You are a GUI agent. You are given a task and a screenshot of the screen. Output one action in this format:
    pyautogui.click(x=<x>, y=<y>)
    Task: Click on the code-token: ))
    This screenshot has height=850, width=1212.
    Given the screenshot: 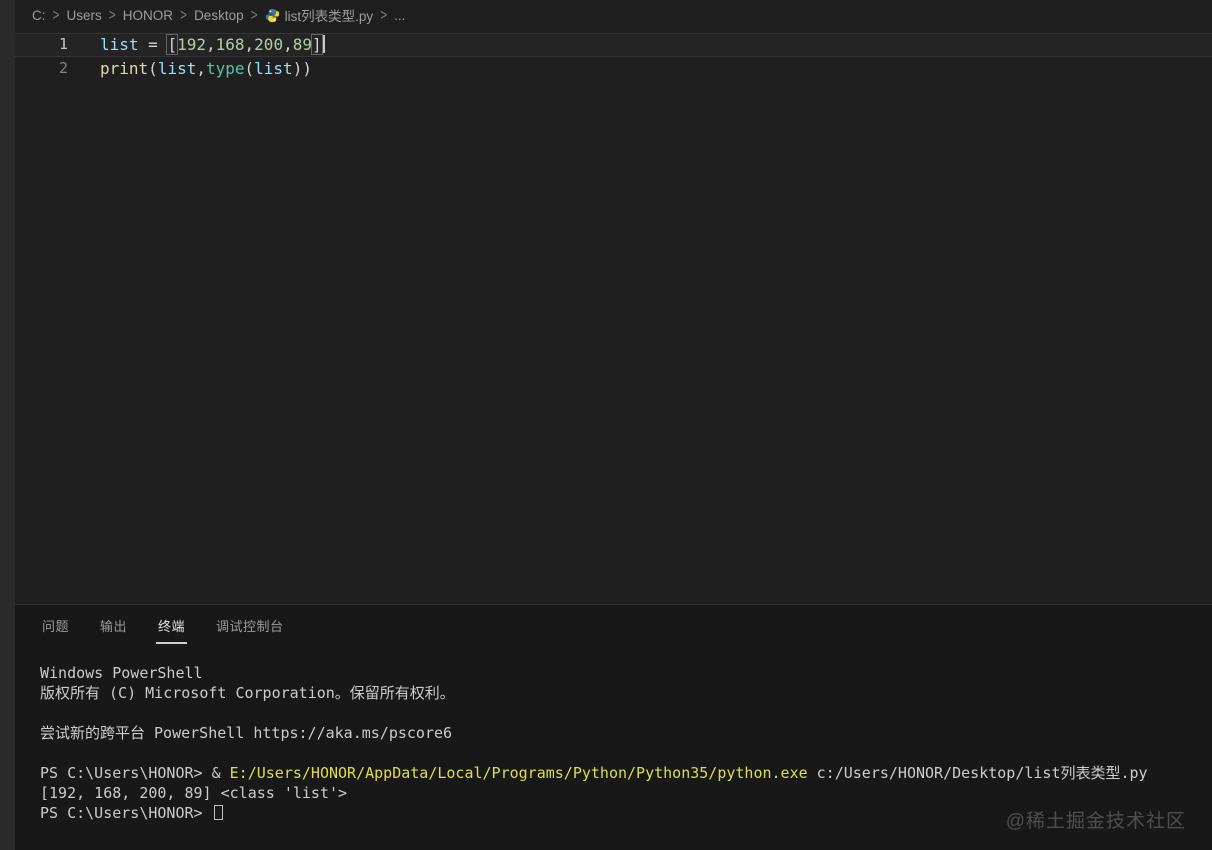 What is the action you would take?
    pyautogui.click(x=302, y=68)
    